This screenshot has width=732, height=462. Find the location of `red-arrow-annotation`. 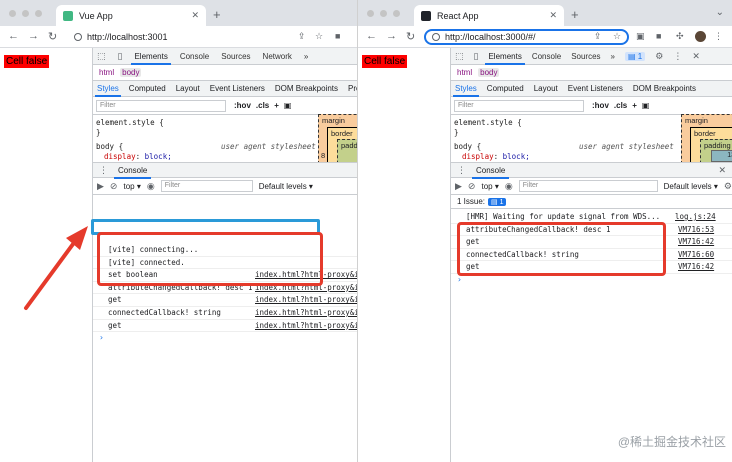

red-arrow-annotation is located at coordinates (56, 268).